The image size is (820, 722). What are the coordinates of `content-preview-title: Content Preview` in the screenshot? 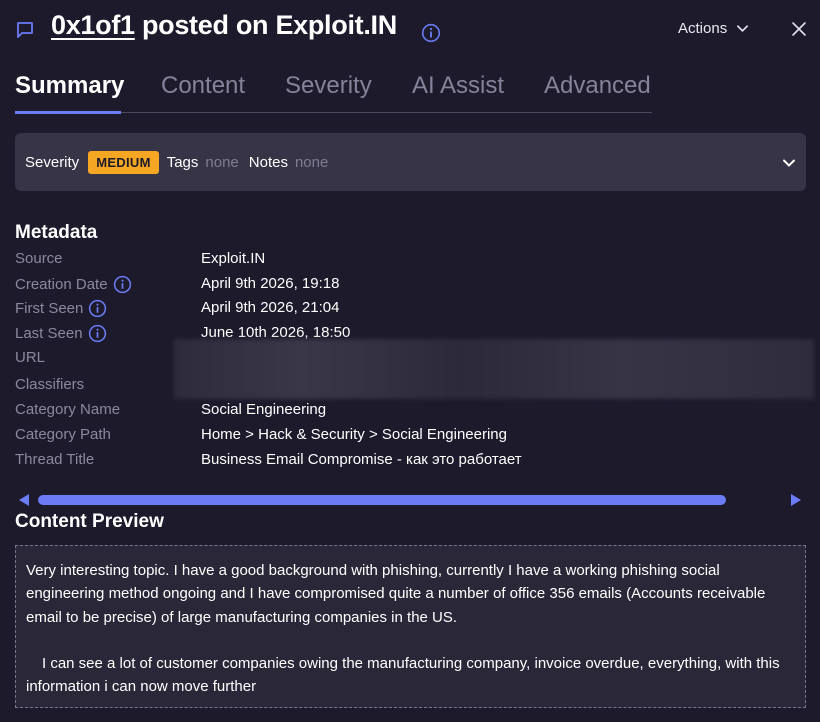 It's located at (89, 521).